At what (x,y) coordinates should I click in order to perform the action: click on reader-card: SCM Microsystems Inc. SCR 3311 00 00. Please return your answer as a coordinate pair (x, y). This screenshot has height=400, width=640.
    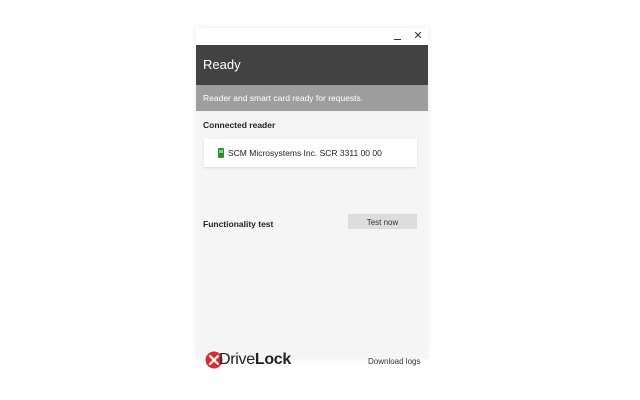
    Looking at the image, I should click on (310, 153).